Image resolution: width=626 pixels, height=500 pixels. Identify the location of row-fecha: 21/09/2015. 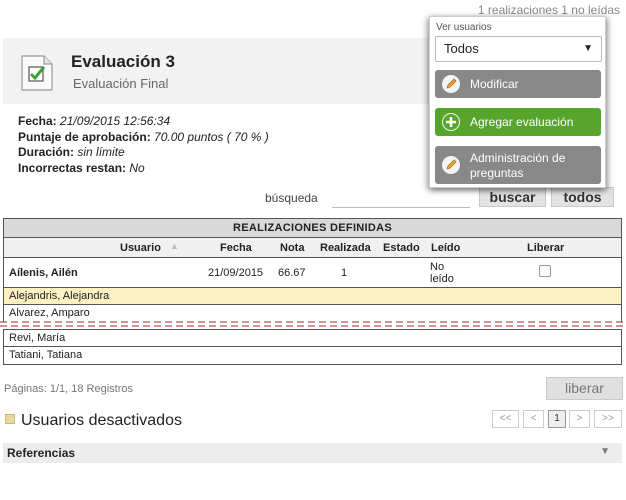
(236, 273).